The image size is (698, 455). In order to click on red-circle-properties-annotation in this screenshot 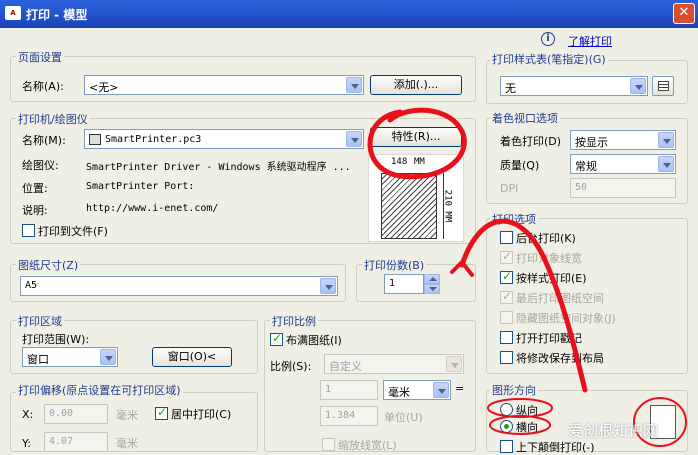, I will do `click(417, 143)`.